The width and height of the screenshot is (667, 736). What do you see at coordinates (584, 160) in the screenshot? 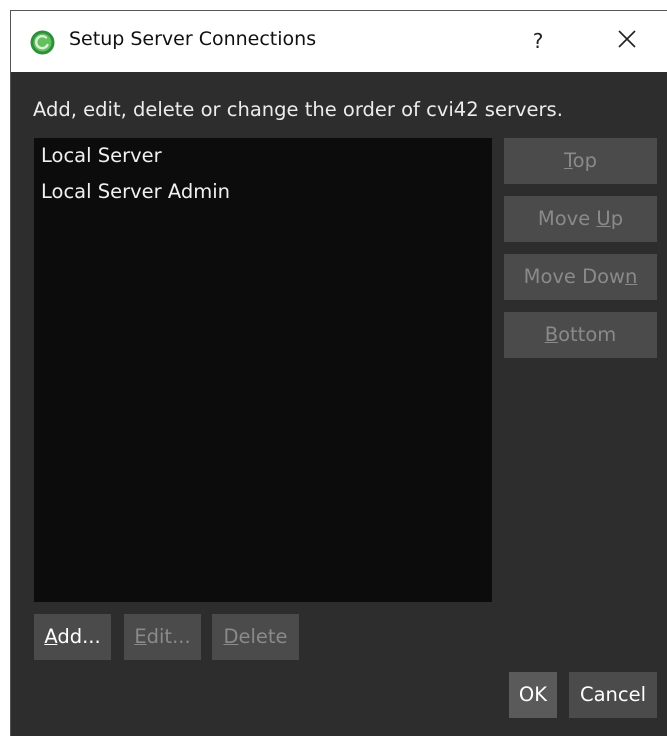
I see `top-button-label-post: op` at bounding box center [584, 160].